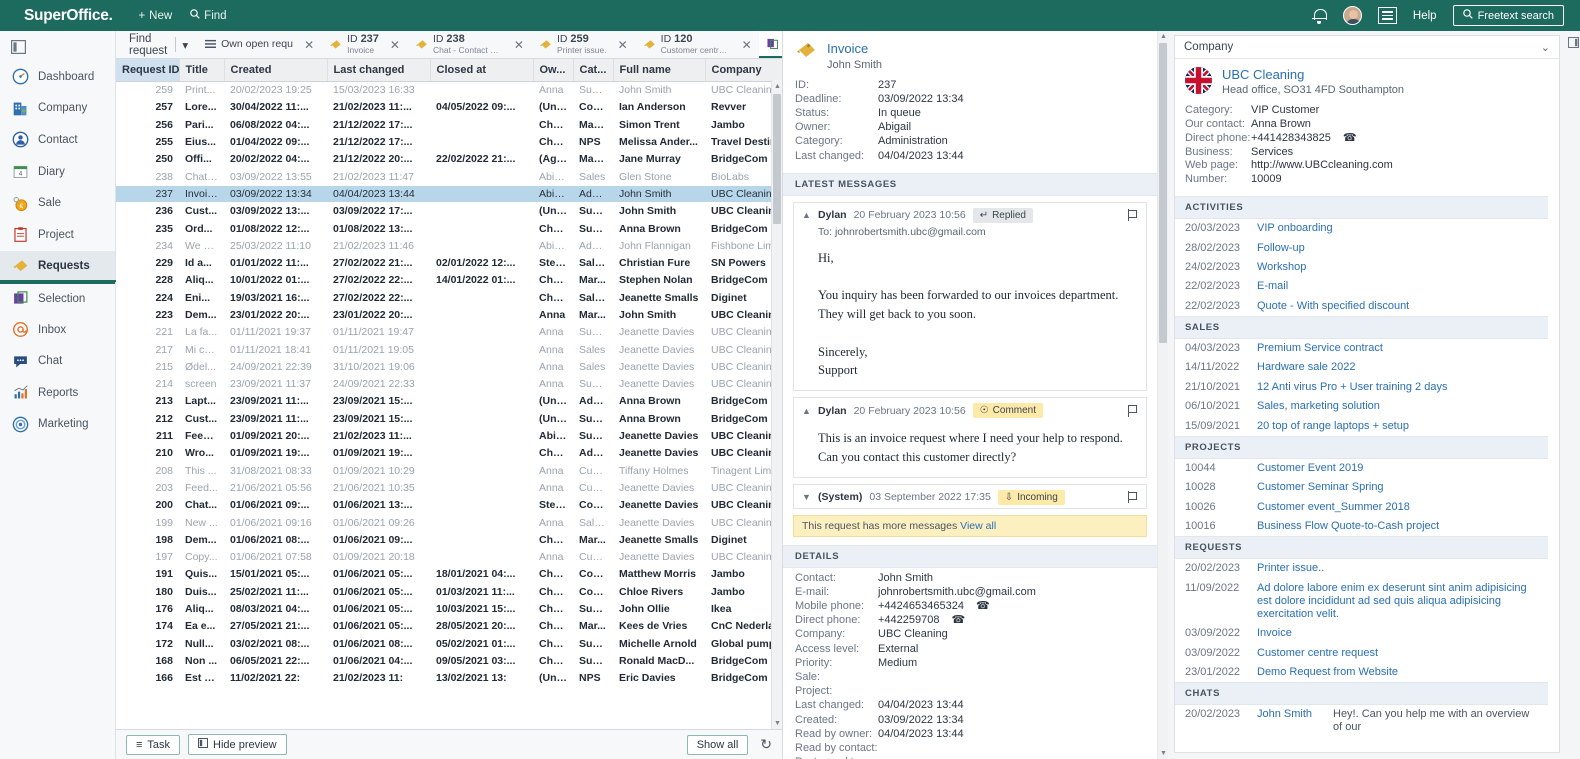 This screenshot has height=759, width=1580. Describe the element at coordinates (717, 744) in the screenshot. I see `show-all-button: Show all` at that location.